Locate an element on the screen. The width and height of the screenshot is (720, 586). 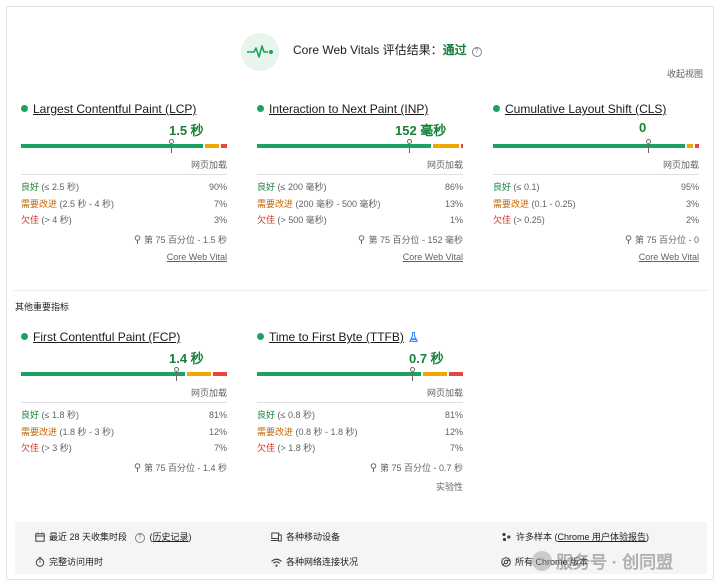
calendar-icon is located at coordinates (40, 537).